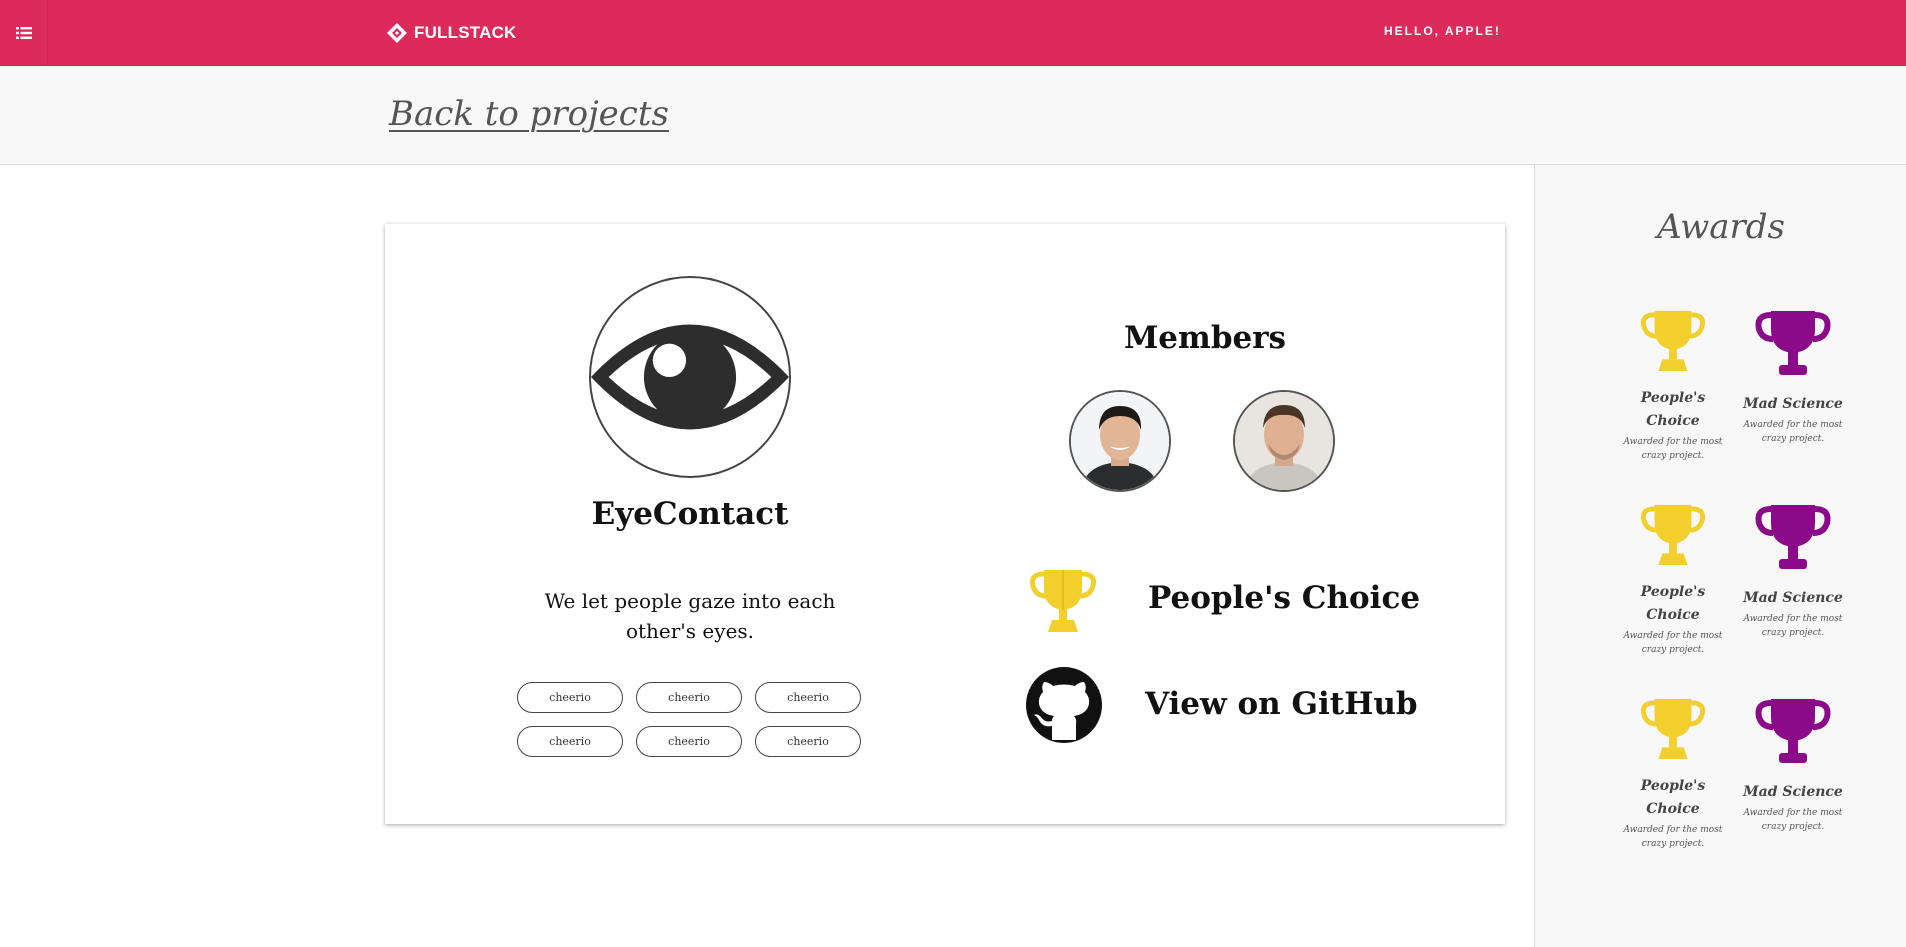  Describe the element at coordinates (465, 32) in the screenshot. I see `brand-name: FULLSTACK` at that location.